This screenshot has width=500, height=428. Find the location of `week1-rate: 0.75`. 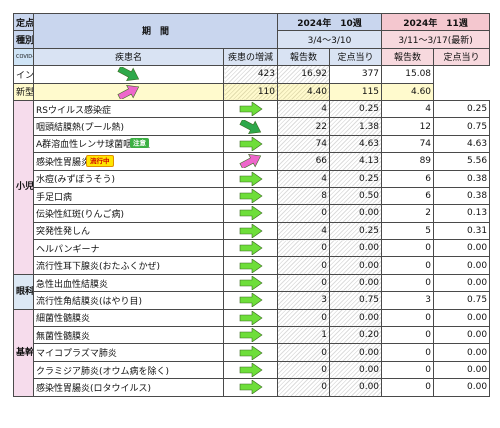

week1-rate: 0.75 is located at coordinates (356, 300).